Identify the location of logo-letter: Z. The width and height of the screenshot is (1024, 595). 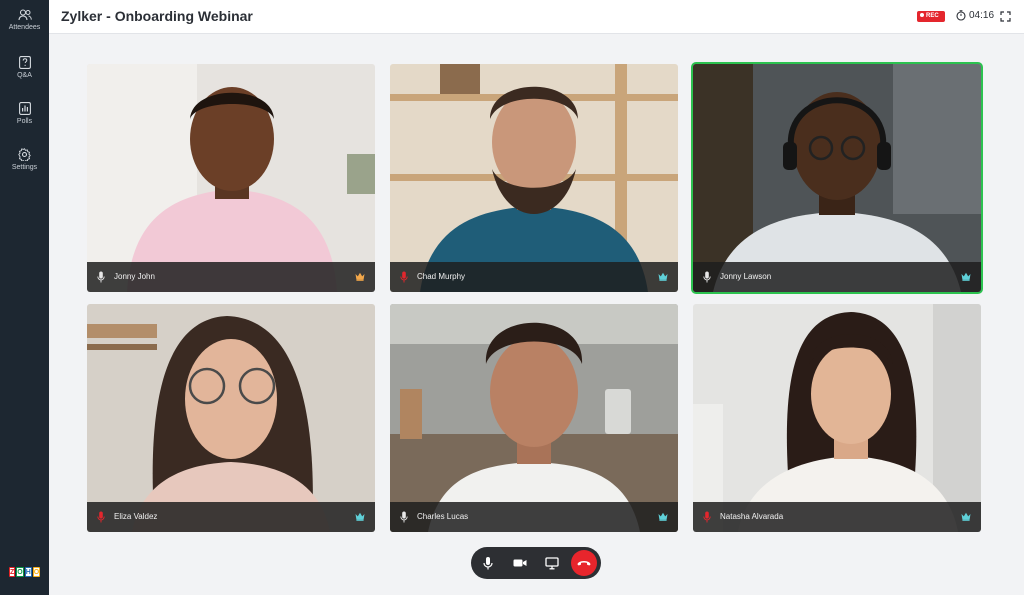
(12, 572).